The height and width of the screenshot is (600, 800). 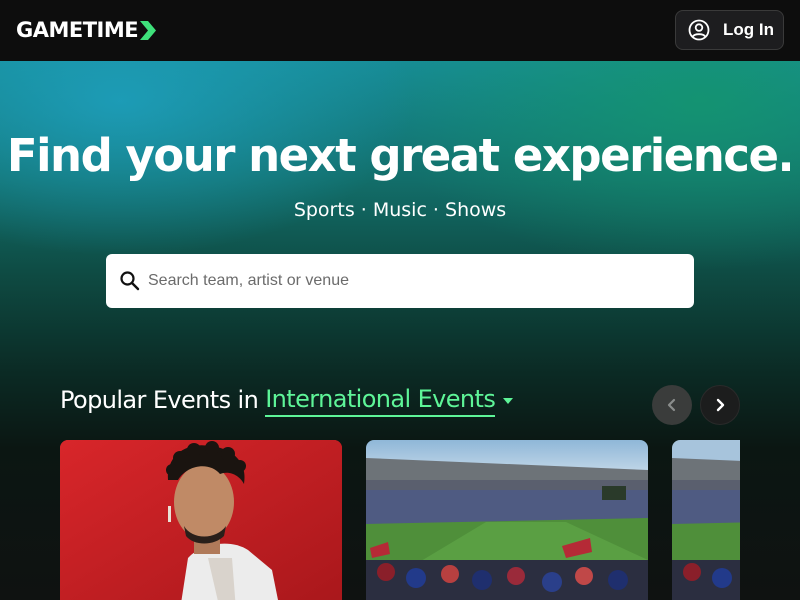 I want to click on chevron-right-icon, so click(x=720, y=405).